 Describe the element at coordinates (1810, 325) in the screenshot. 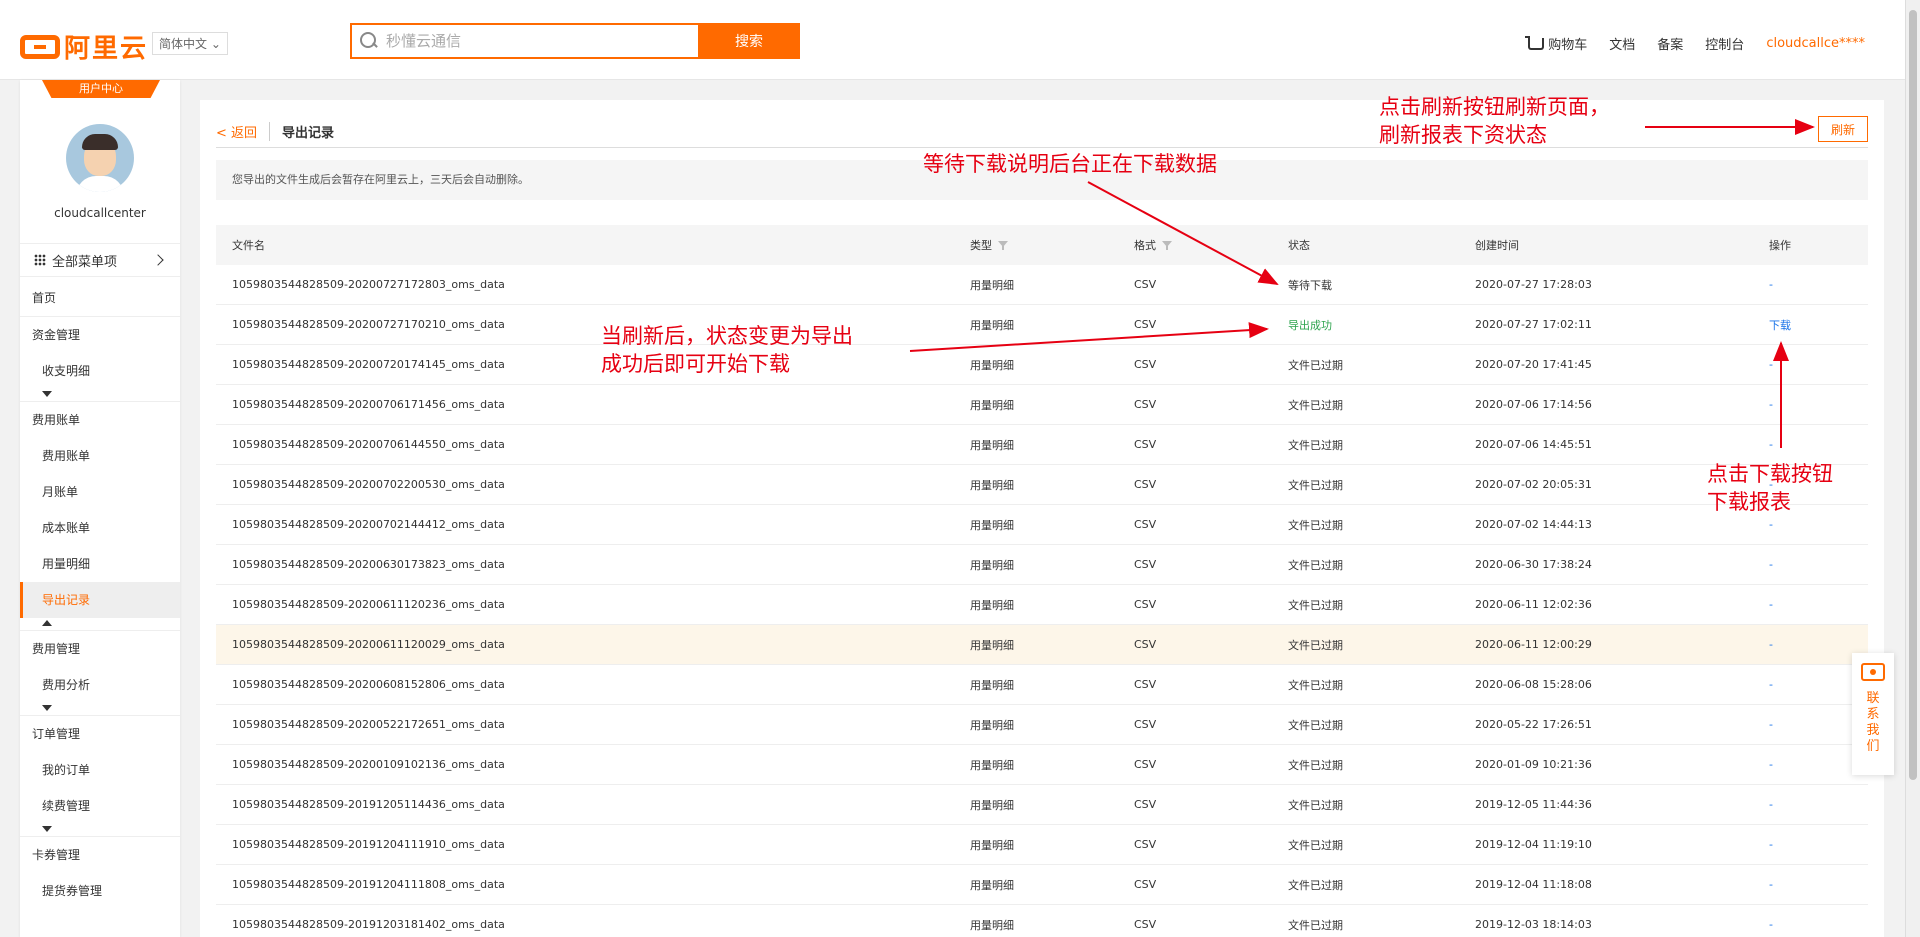

I see `download-link: 下载` at that location.